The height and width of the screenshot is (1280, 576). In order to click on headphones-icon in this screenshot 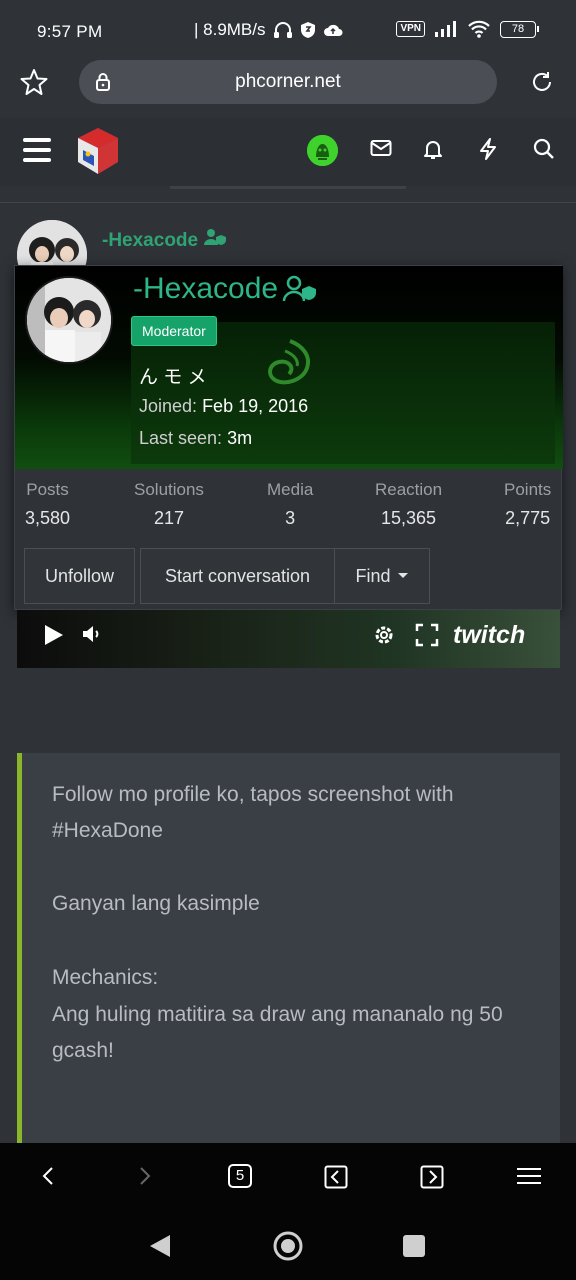, I will do `click(282, 30)`.